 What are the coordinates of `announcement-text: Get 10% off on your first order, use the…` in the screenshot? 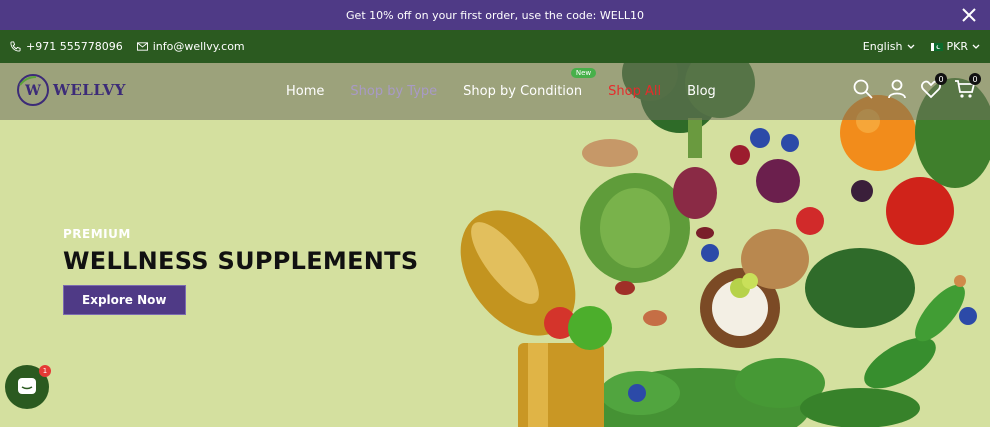 It's located at (495, 15).